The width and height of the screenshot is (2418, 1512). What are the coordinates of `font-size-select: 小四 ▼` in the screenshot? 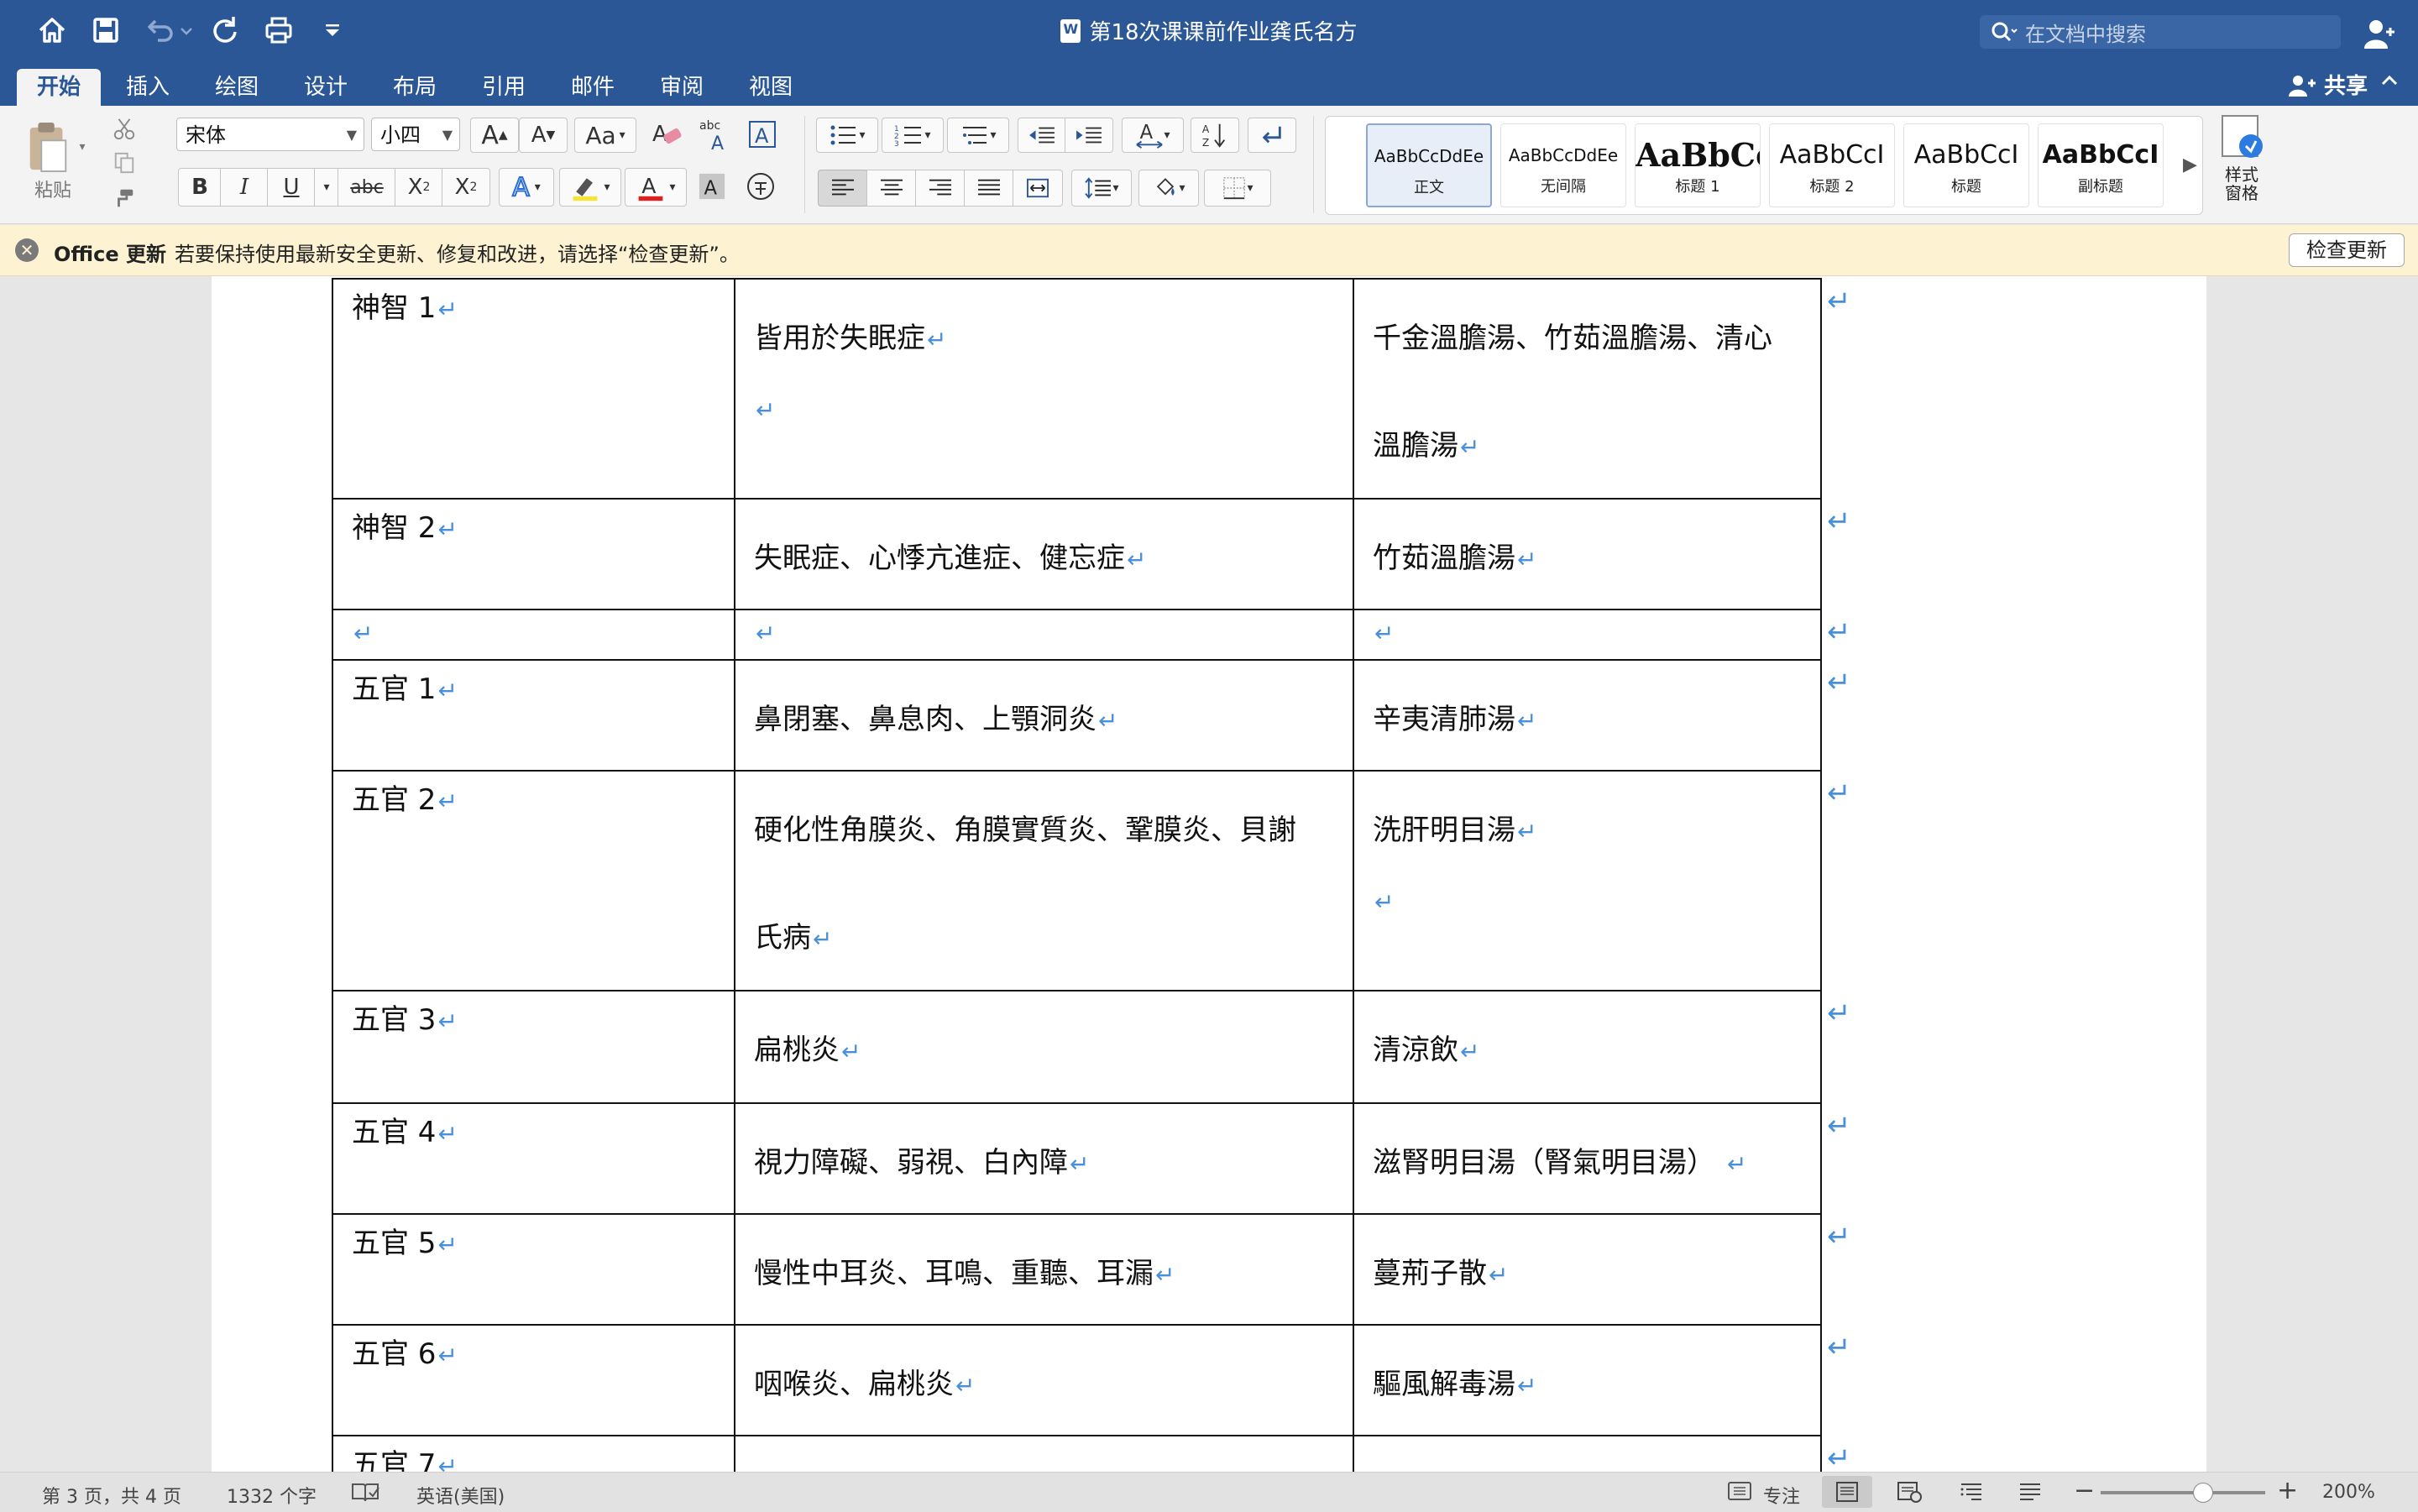 It's located at (415, 134).